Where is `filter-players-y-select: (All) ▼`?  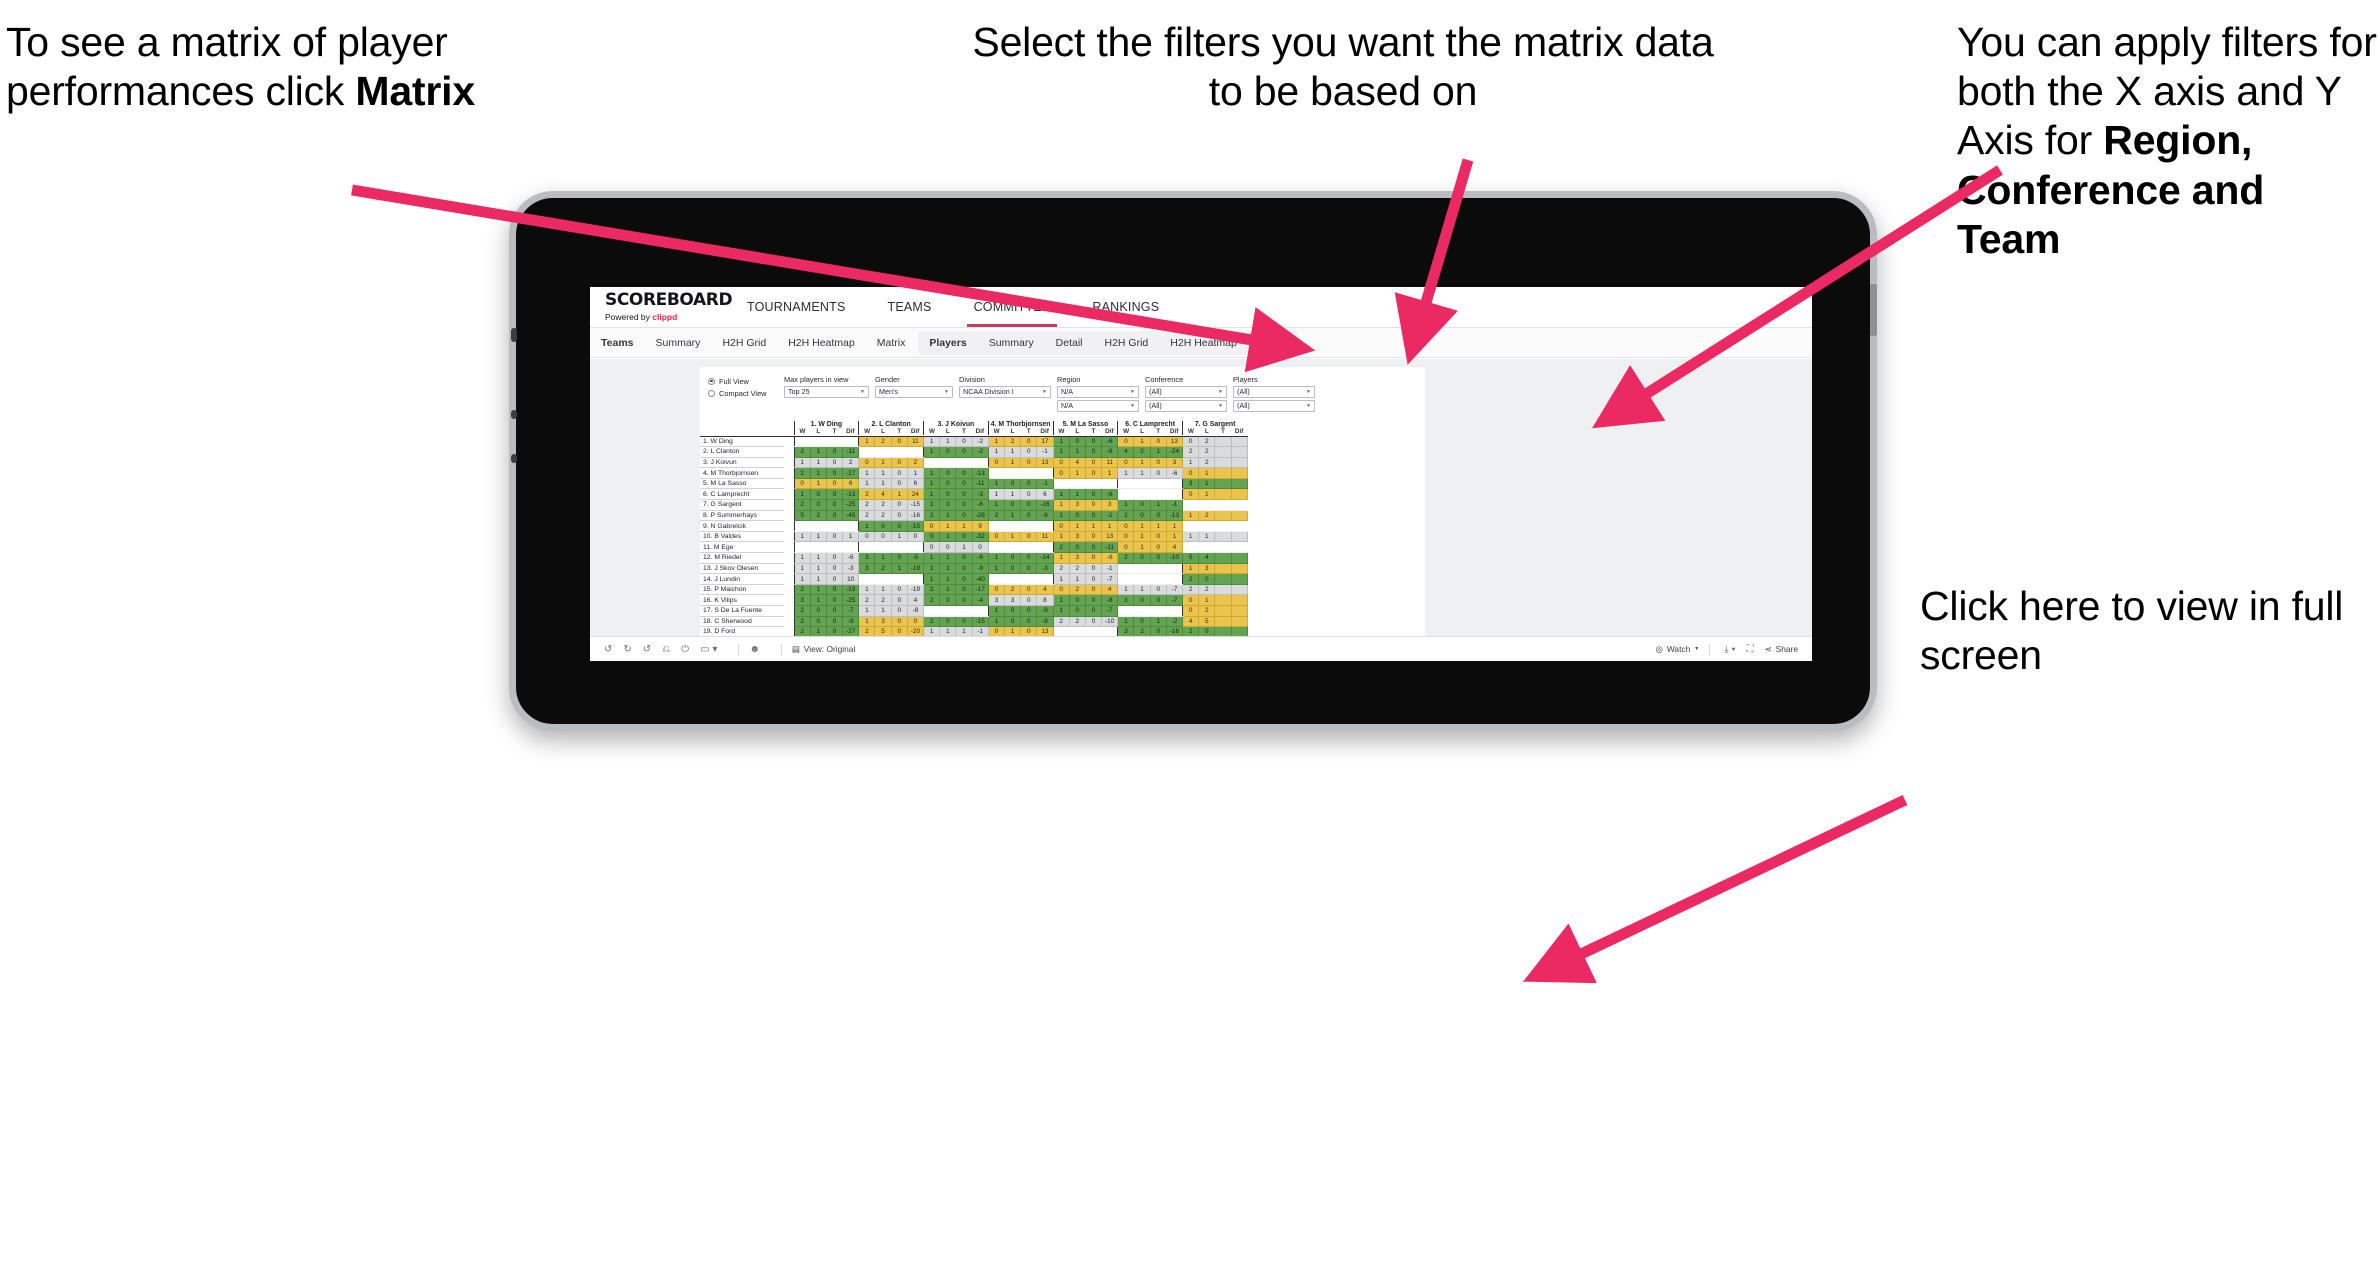
filter-players-y-select: (All) ▼ is located at coordinates (1274, 406).